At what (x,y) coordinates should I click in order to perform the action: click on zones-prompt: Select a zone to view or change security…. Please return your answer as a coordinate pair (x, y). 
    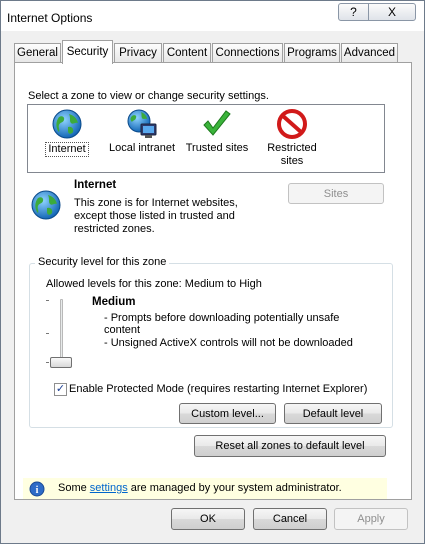
    Looking at the image, I should click on (148, 96).